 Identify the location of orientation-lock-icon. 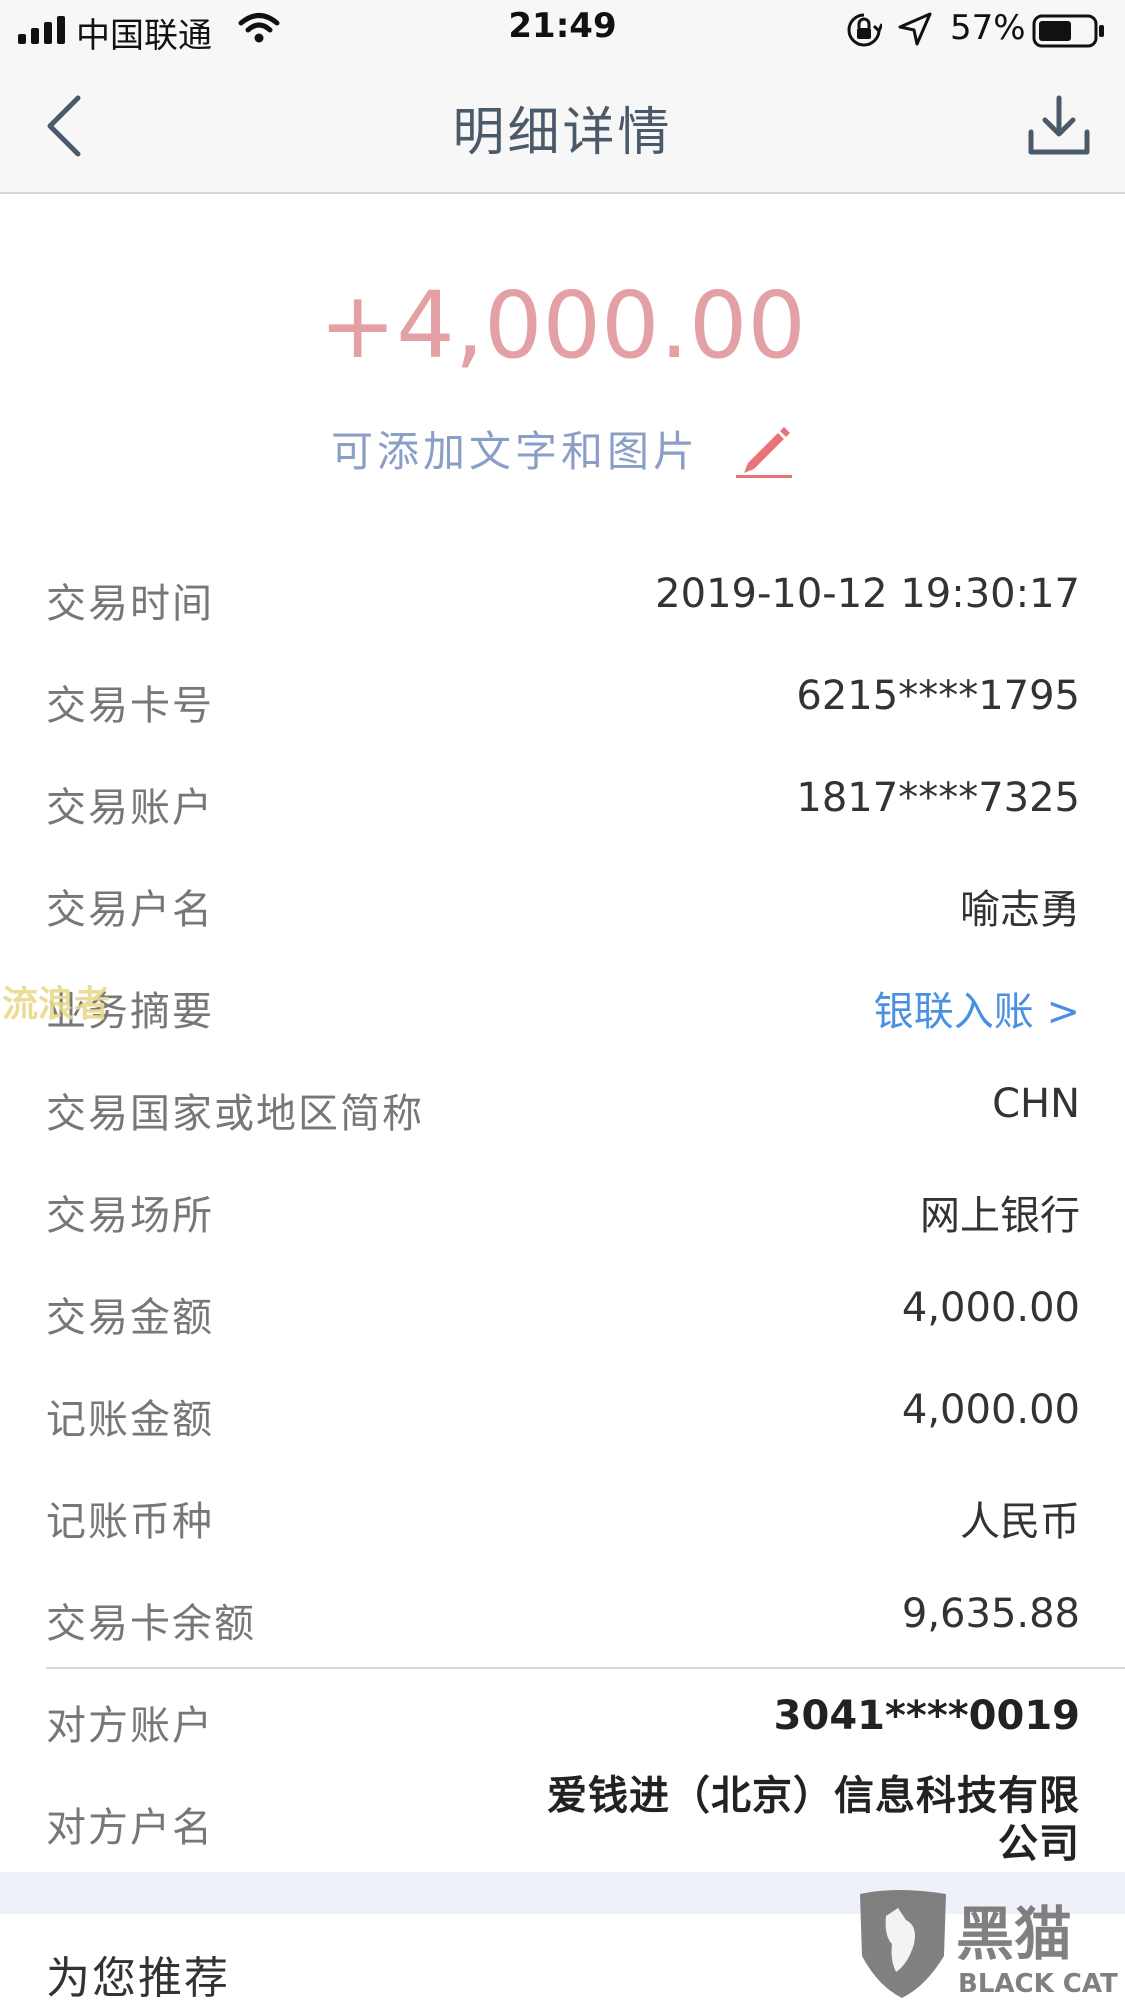
(864, 30).